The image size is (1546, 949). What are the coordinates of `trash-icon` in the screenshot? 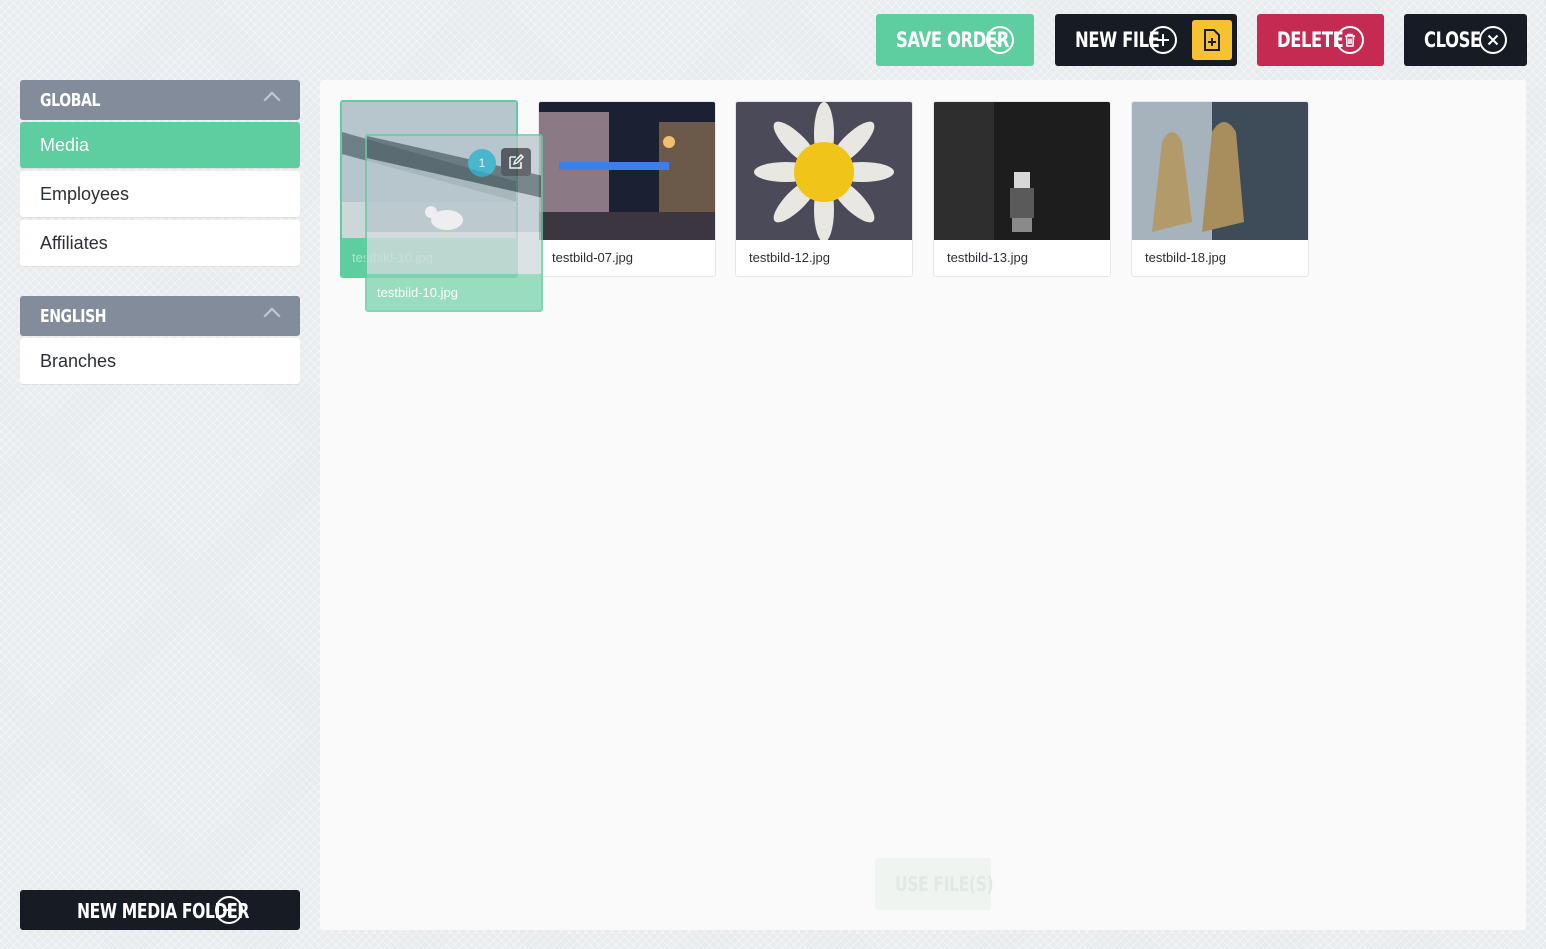 It's located at (1350, 40).